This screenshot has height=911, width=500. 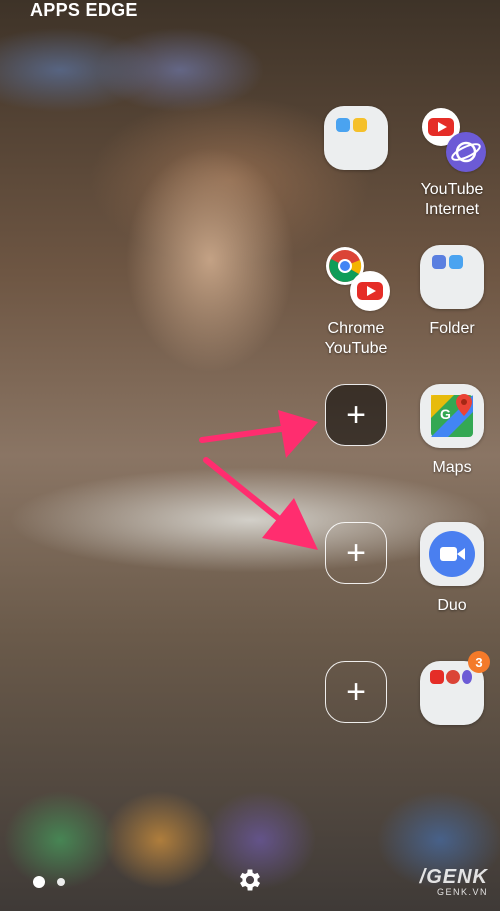 What do you see at coordinates (452, 416) in the screenshot?
I see `maps-icon: G` at bounding box center [452, 416].